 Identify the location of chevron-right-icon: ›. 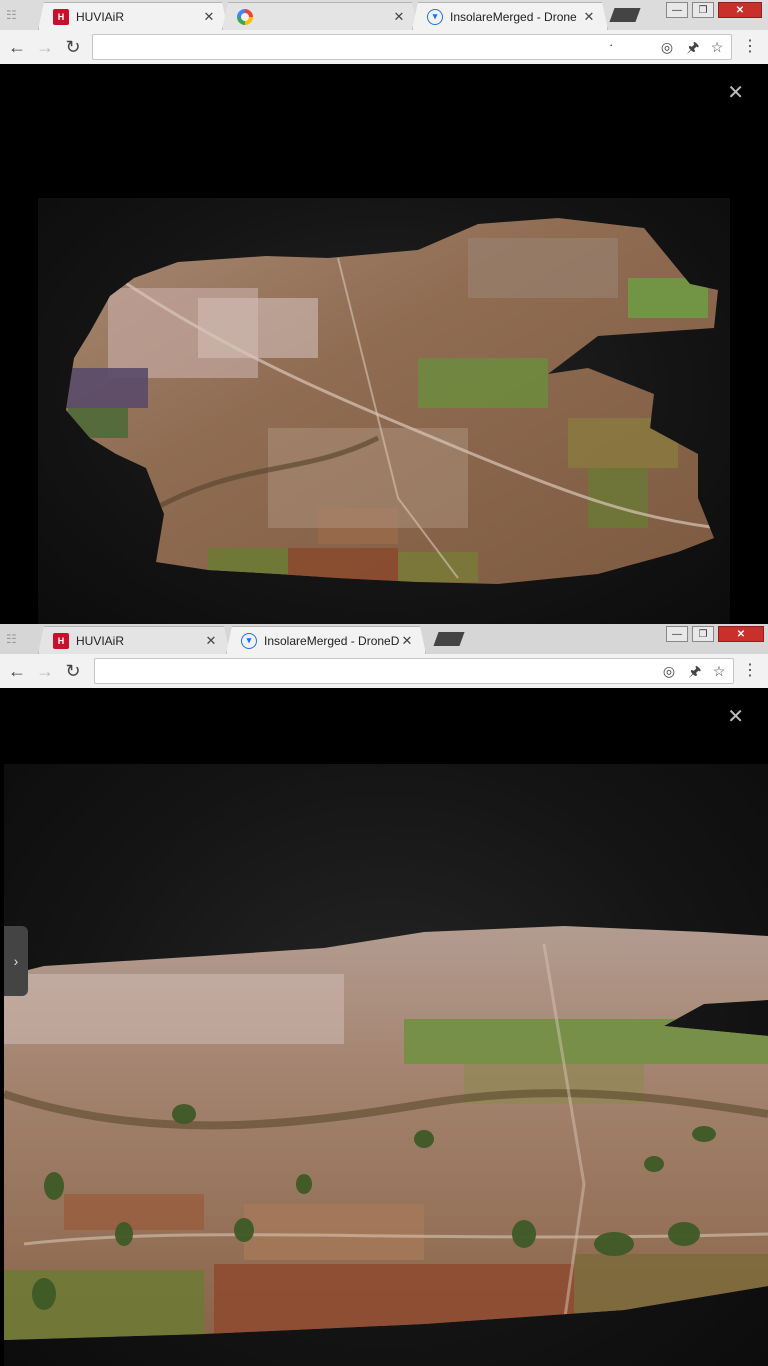
(16, 961).